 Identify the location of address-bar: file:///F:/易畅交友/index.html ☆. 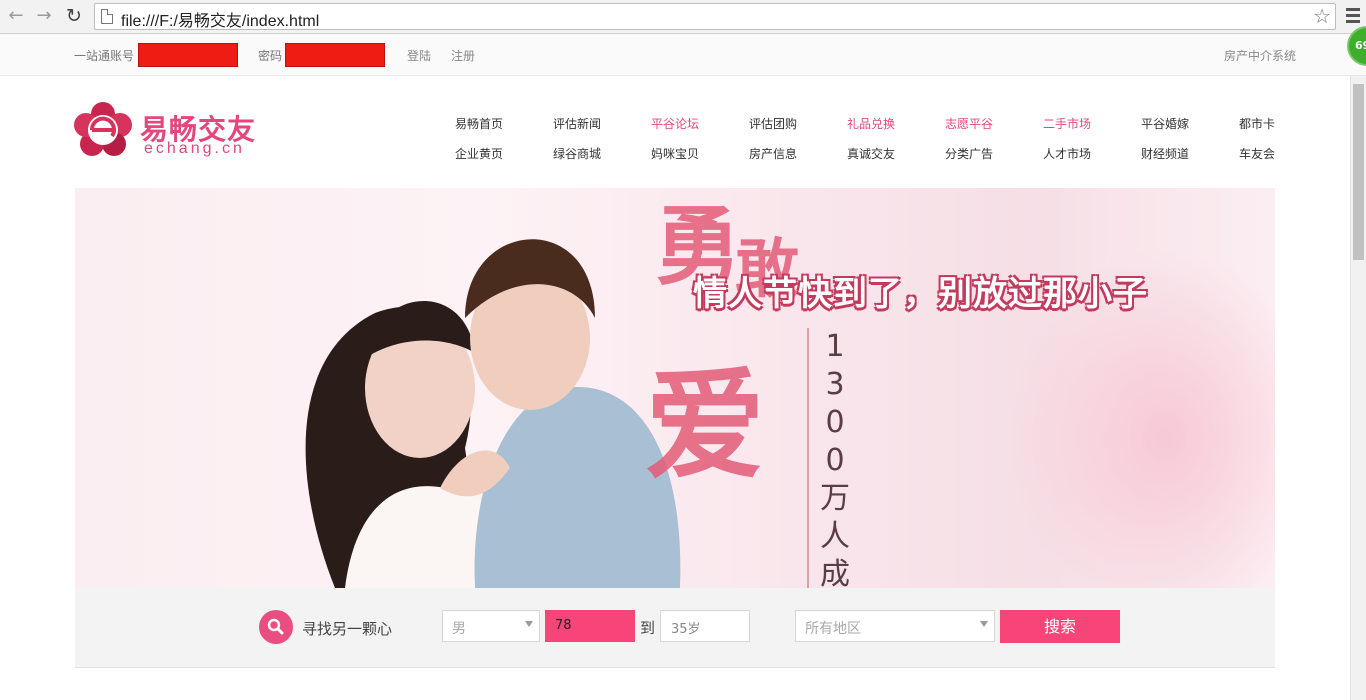
(715, 16).